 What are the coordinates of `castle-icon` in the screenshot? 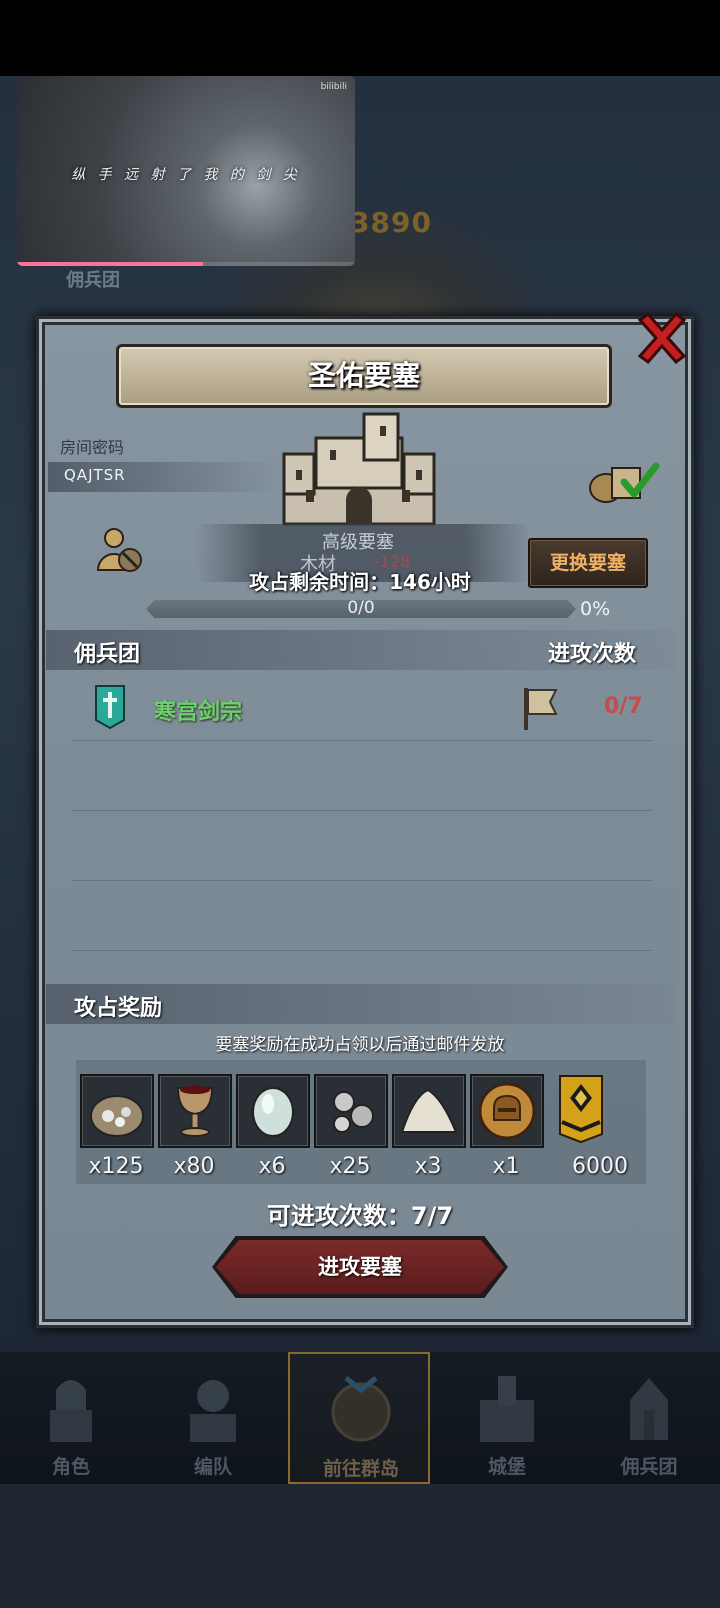 It's located at (507, 1409).